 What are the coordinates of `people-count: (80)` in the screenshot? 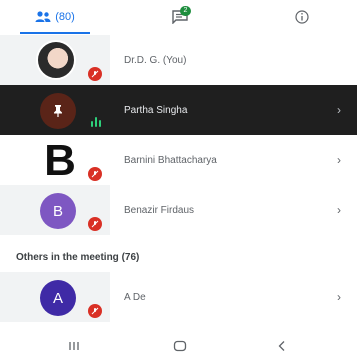 It's located at (65, 17).